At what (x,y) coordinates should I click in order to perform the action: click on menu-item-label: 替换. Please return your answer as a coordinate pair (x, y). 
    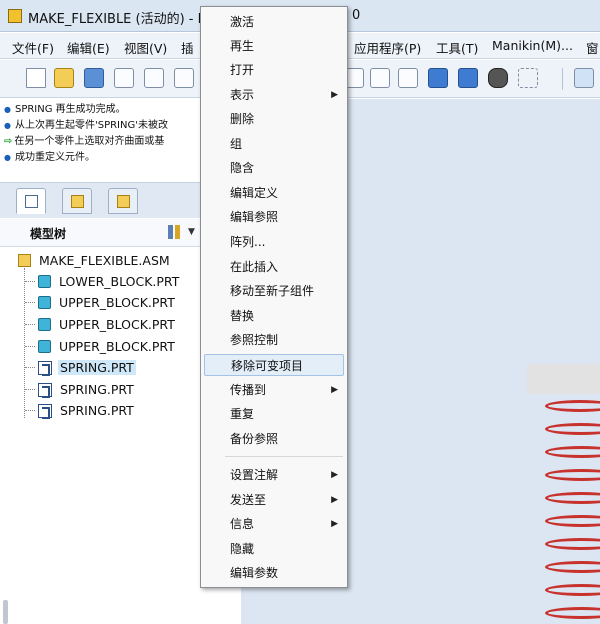
    Looking at the image, I should click on (242, 316).